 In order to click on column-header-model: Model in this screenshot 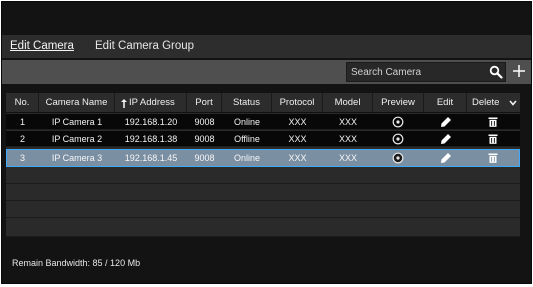, I will do `click(348, 103)`.